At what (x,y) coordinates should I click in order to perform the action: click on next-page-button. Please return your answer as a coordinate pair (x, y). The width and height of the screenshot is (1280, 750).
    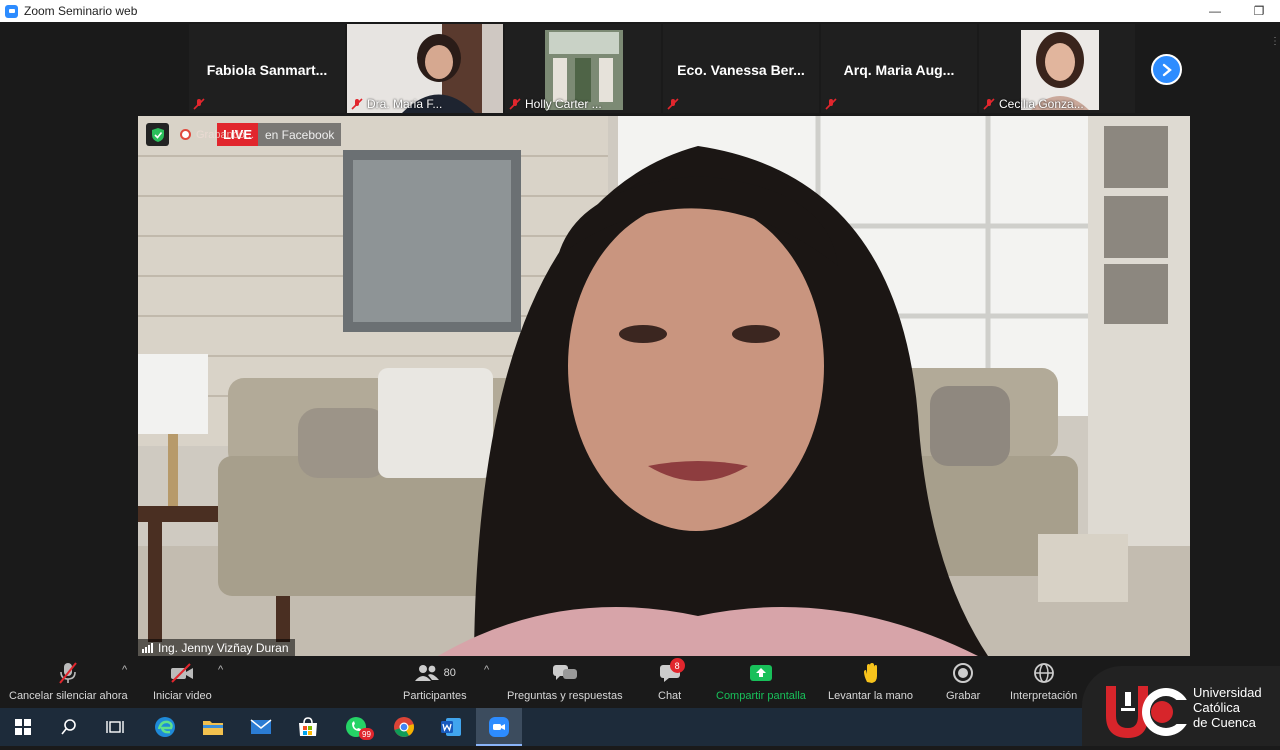
    Looking at the image, I should click on (1166, 69).